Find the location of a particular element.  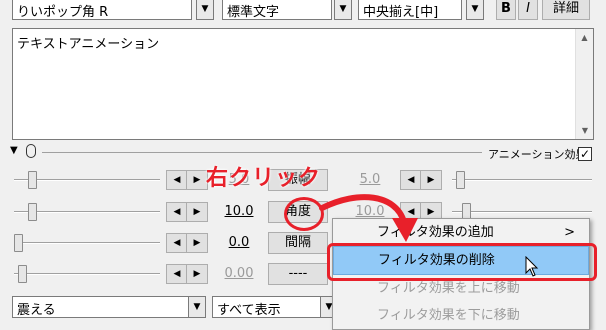

scroll-up-icon: ▲ is located at coordinates (584, 37).